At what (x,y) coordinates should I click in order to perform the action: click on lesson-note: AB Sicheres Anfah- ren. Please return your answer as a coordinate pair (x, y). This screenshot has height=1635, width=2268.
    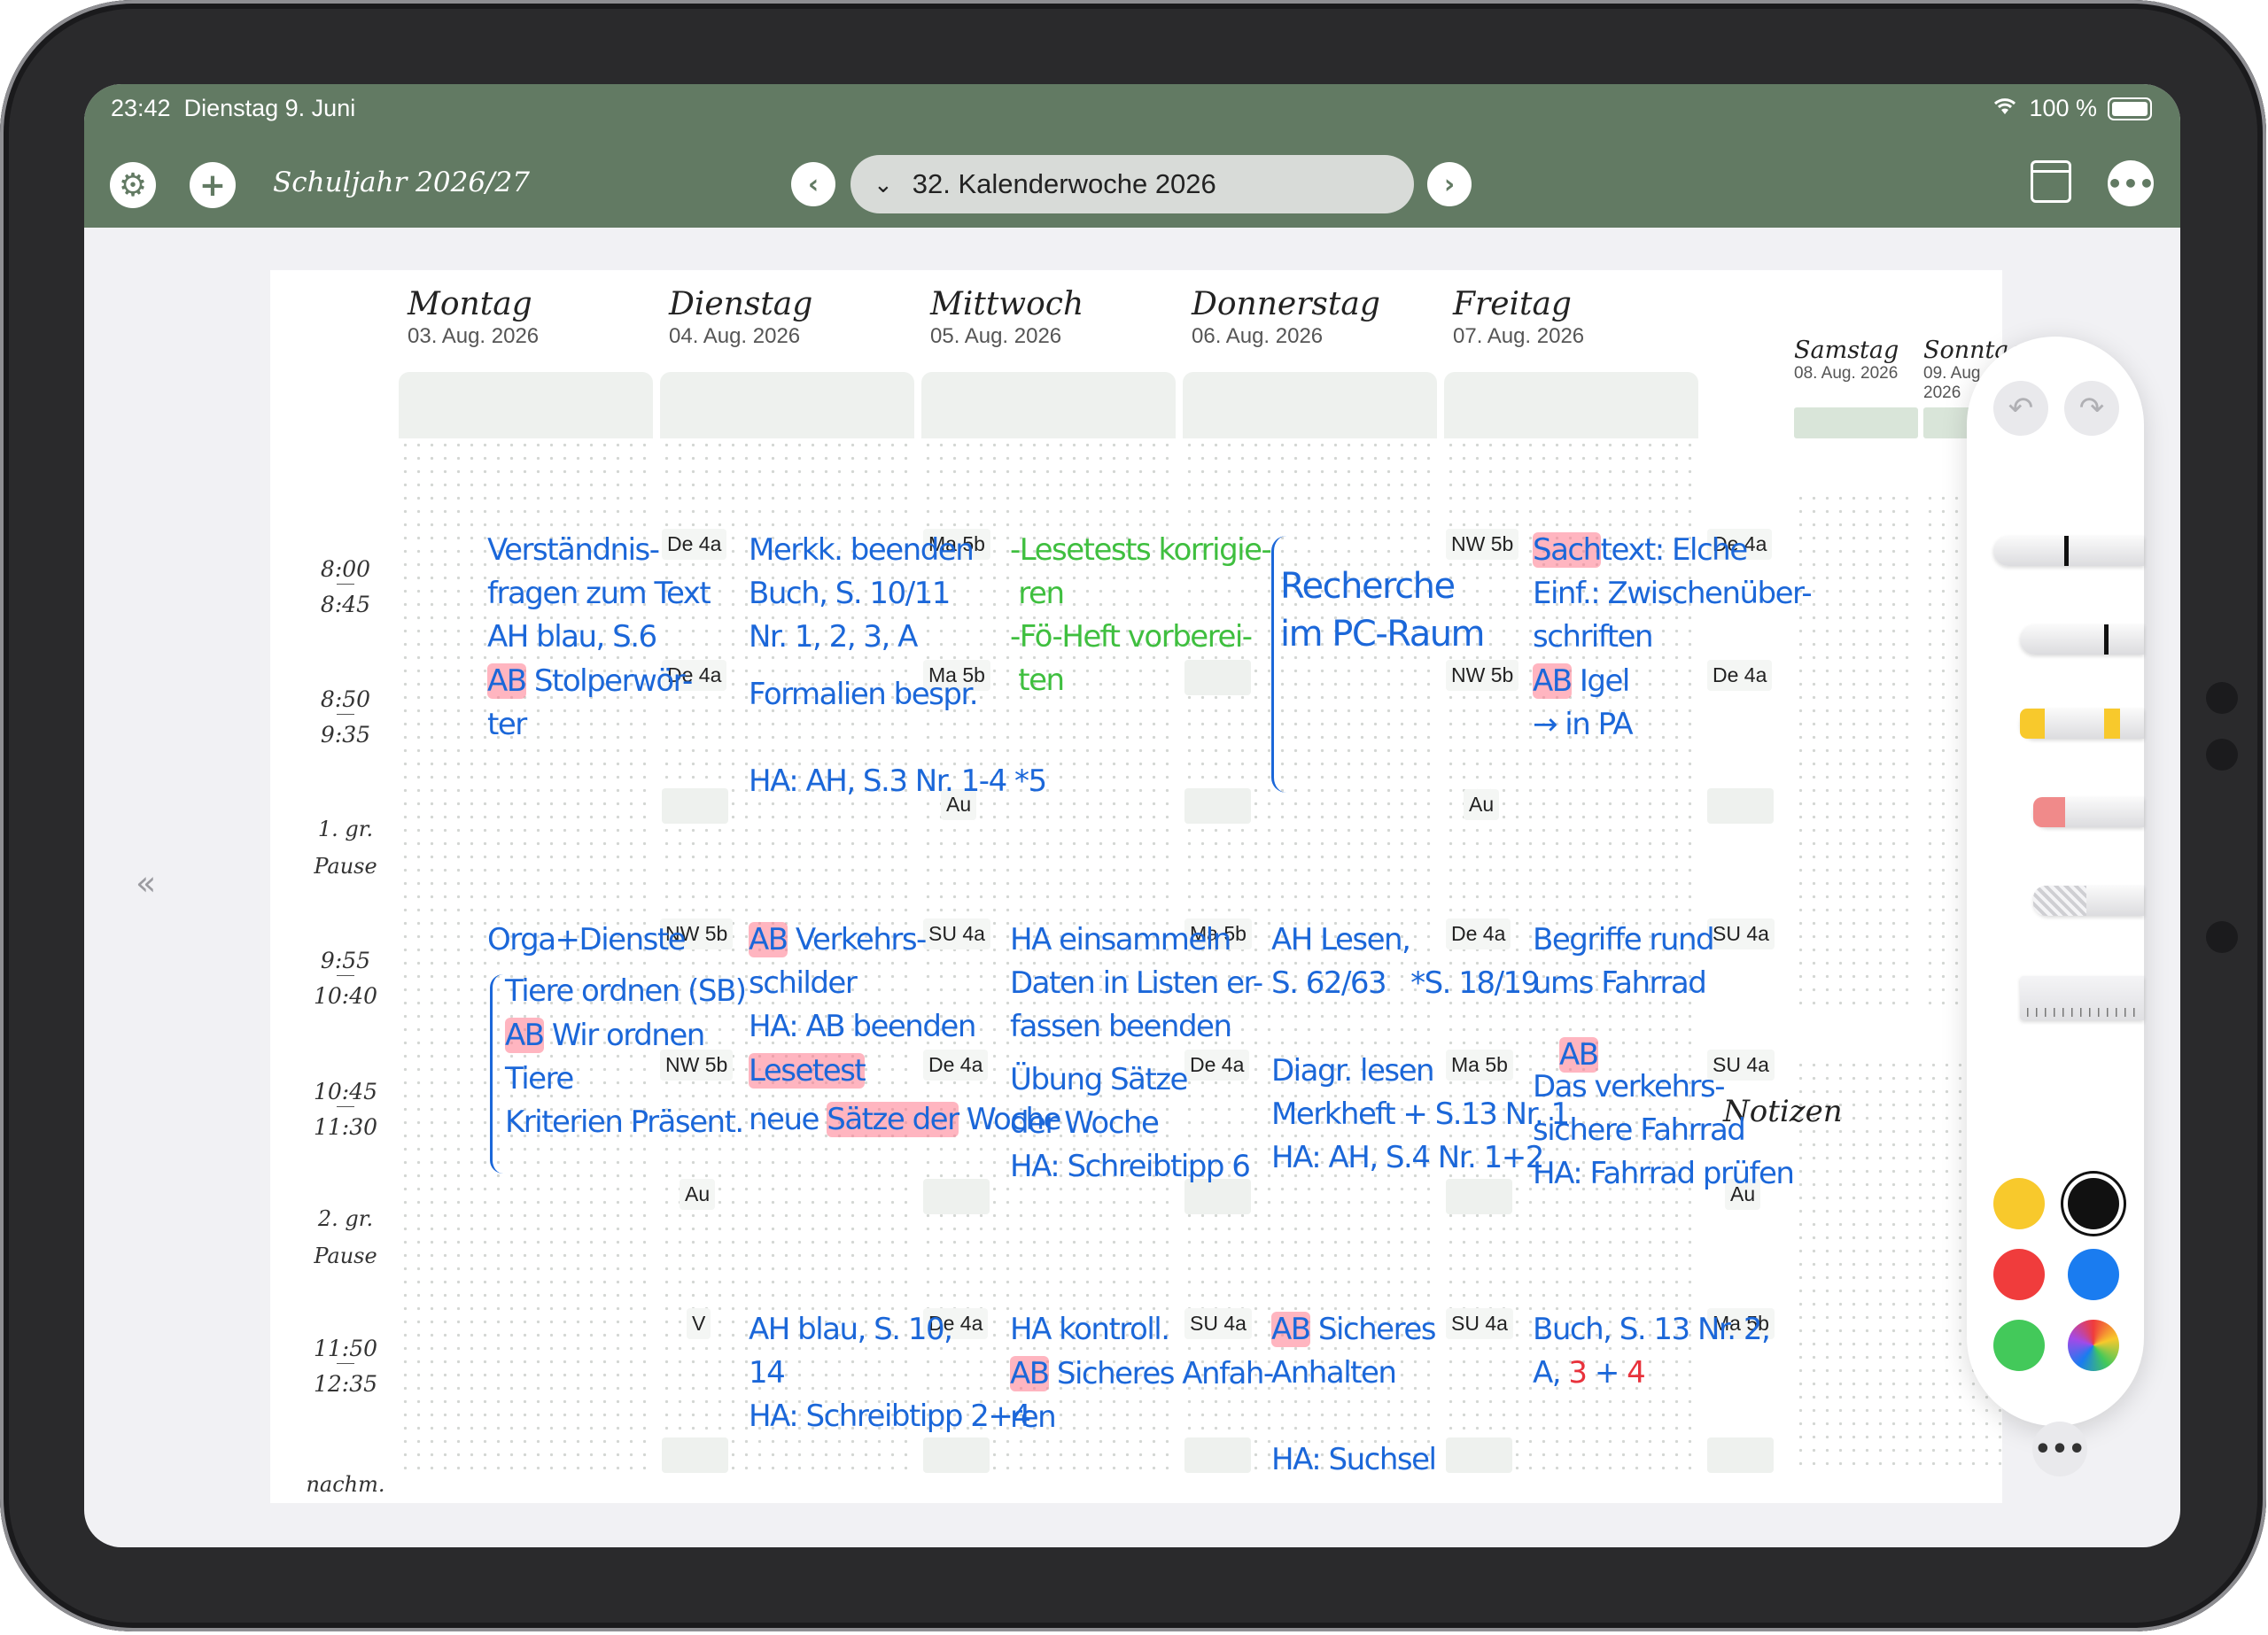
    Looking at the image, I should click on (1142, 1396).